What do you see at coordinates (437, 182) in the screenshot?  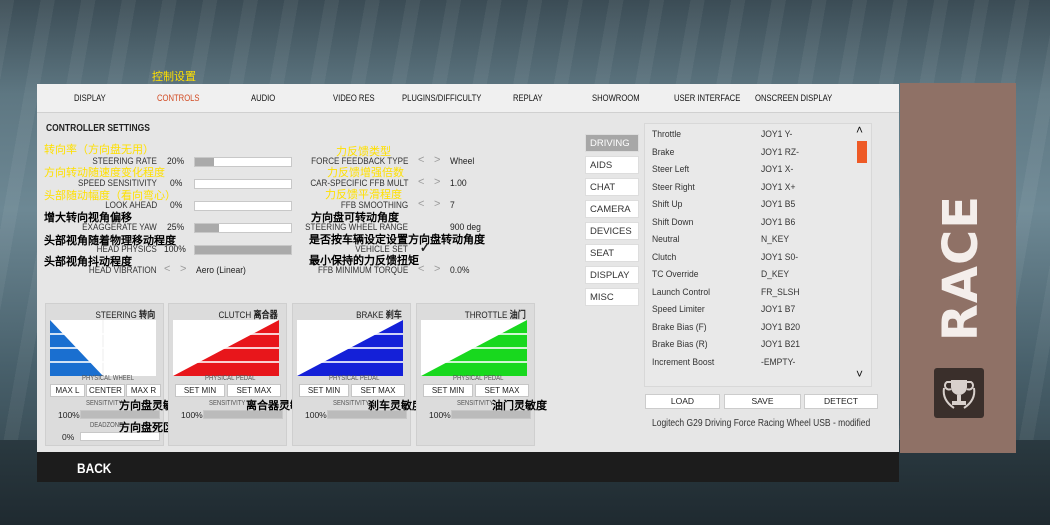 I see `ffb-mult-next-icon: >` at bounding box center [437, 182].